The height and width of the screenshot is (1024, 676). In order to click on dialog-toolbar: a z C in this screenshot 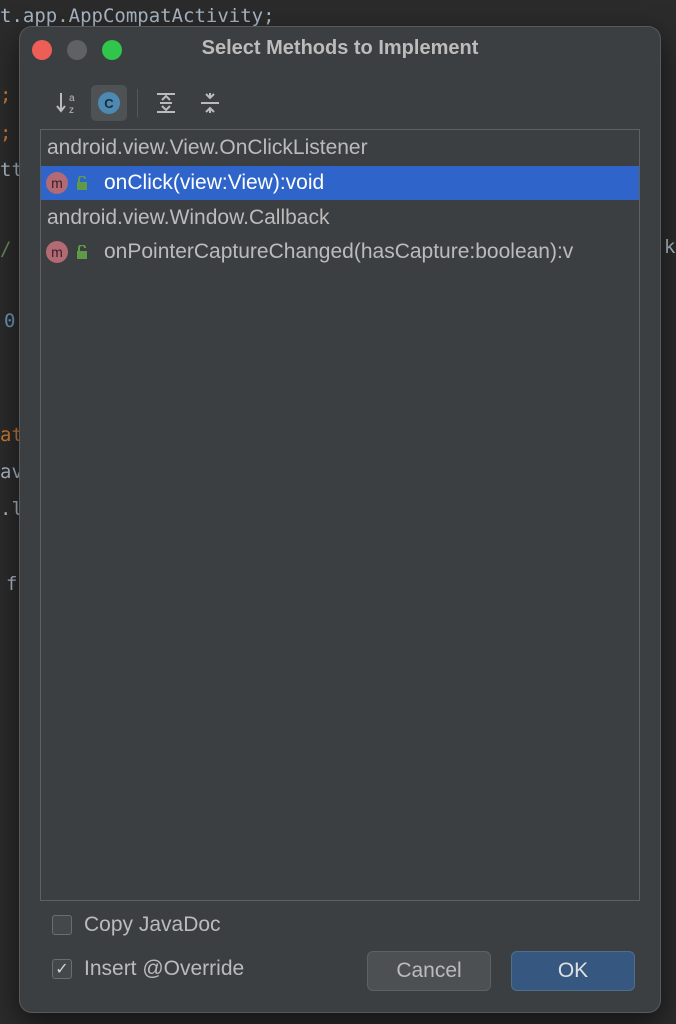, I will do `click(196, 105)`.